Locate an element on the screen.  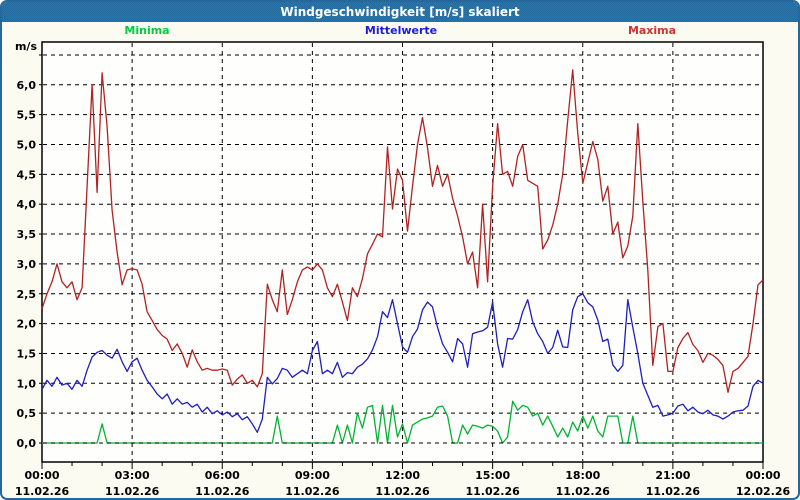
x-tick-time-label: 03:00 is located at coordinates (132, 475).